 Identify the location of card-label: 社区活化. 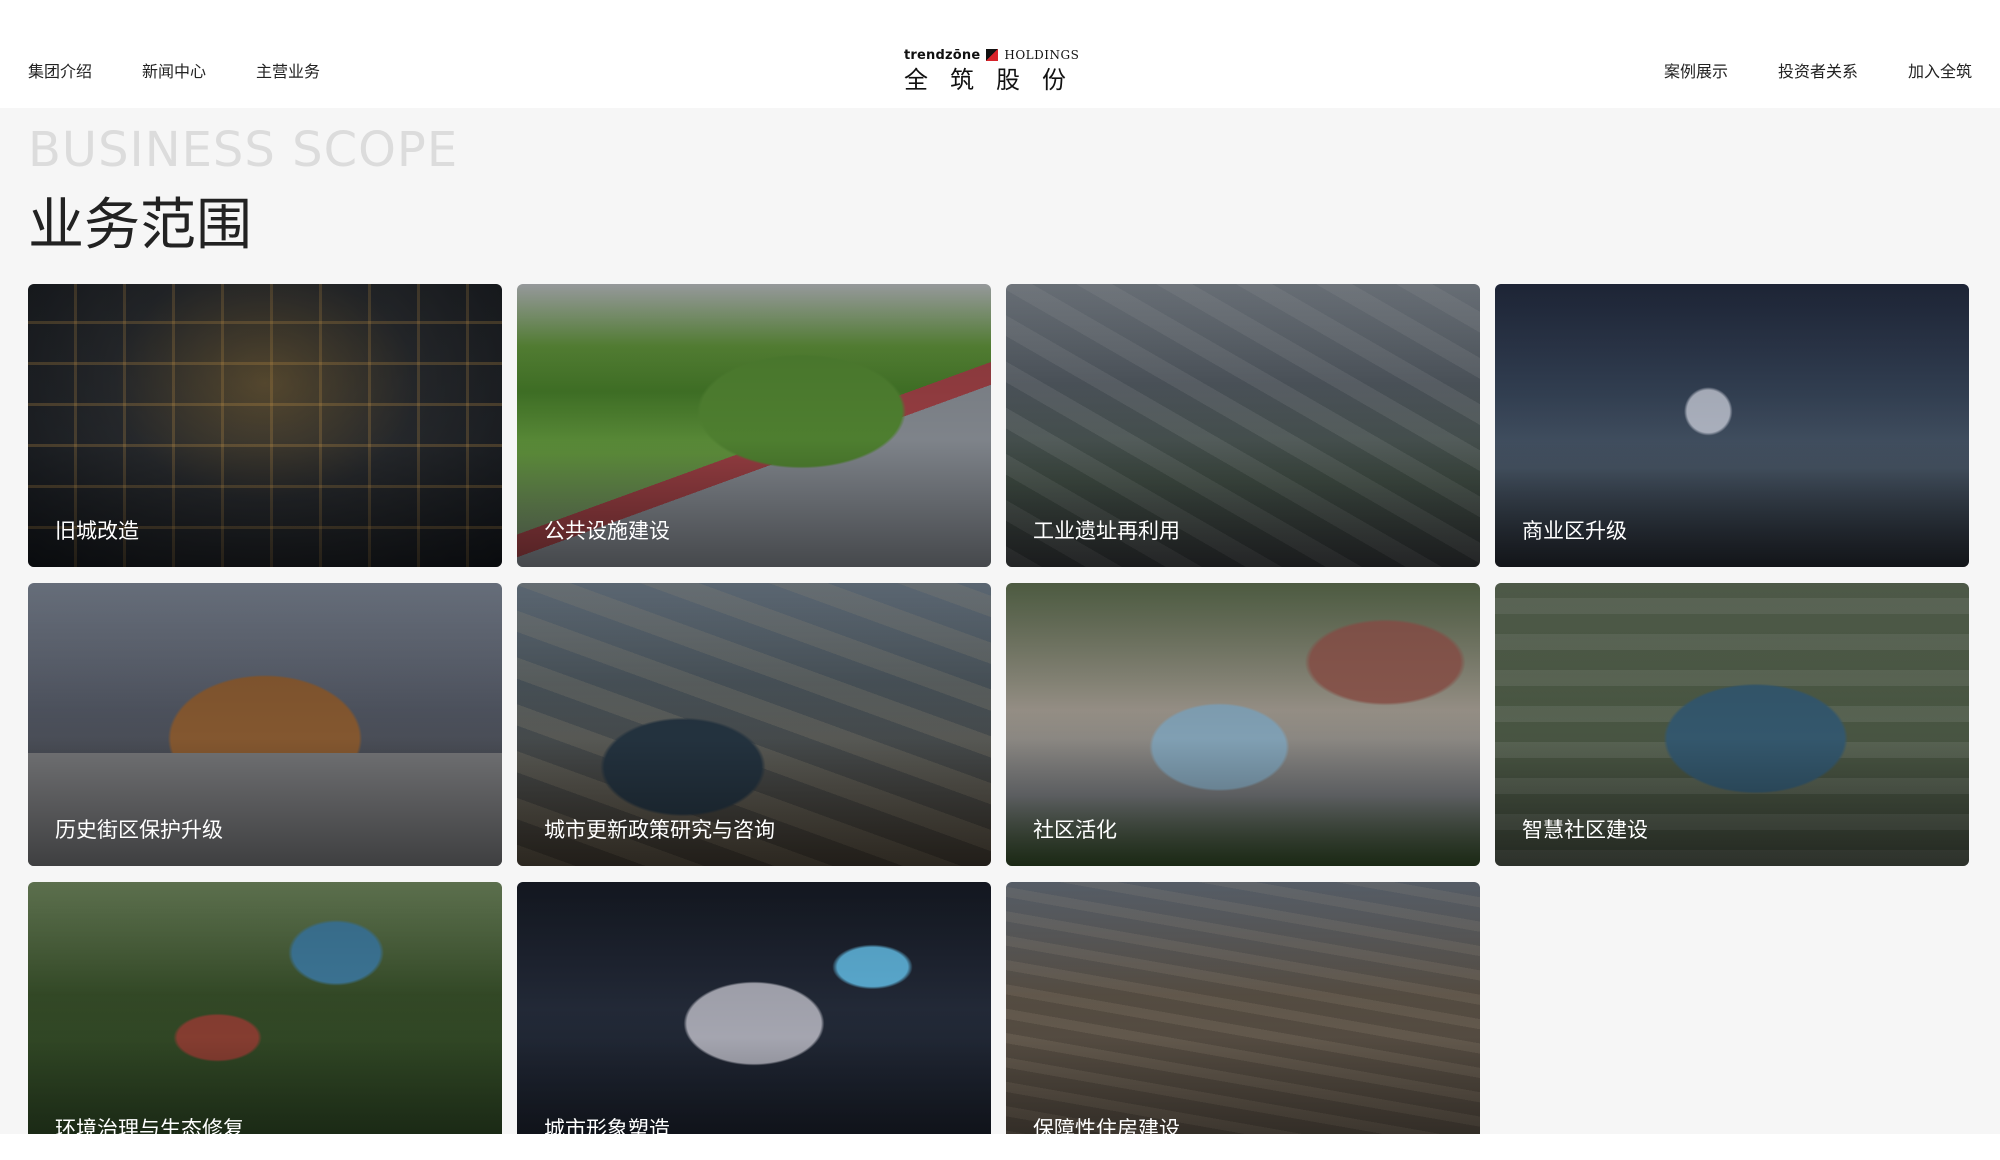
(1075, 830).